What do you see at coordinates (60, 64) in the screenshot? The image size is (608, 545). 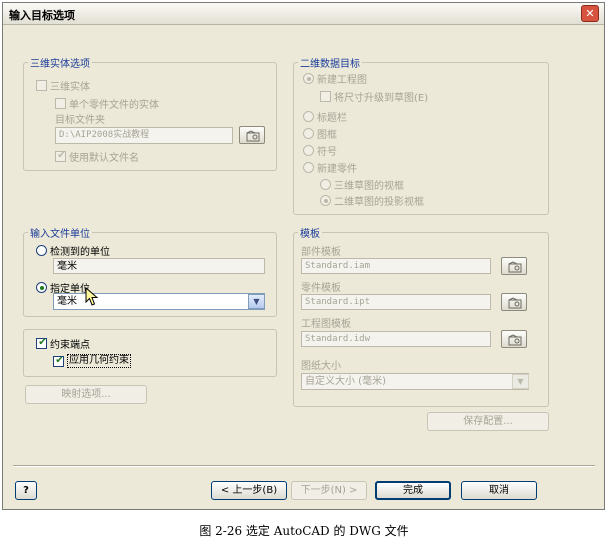 I see `solid-options-label: 三维实体选项` at bounding box center [60, 64].